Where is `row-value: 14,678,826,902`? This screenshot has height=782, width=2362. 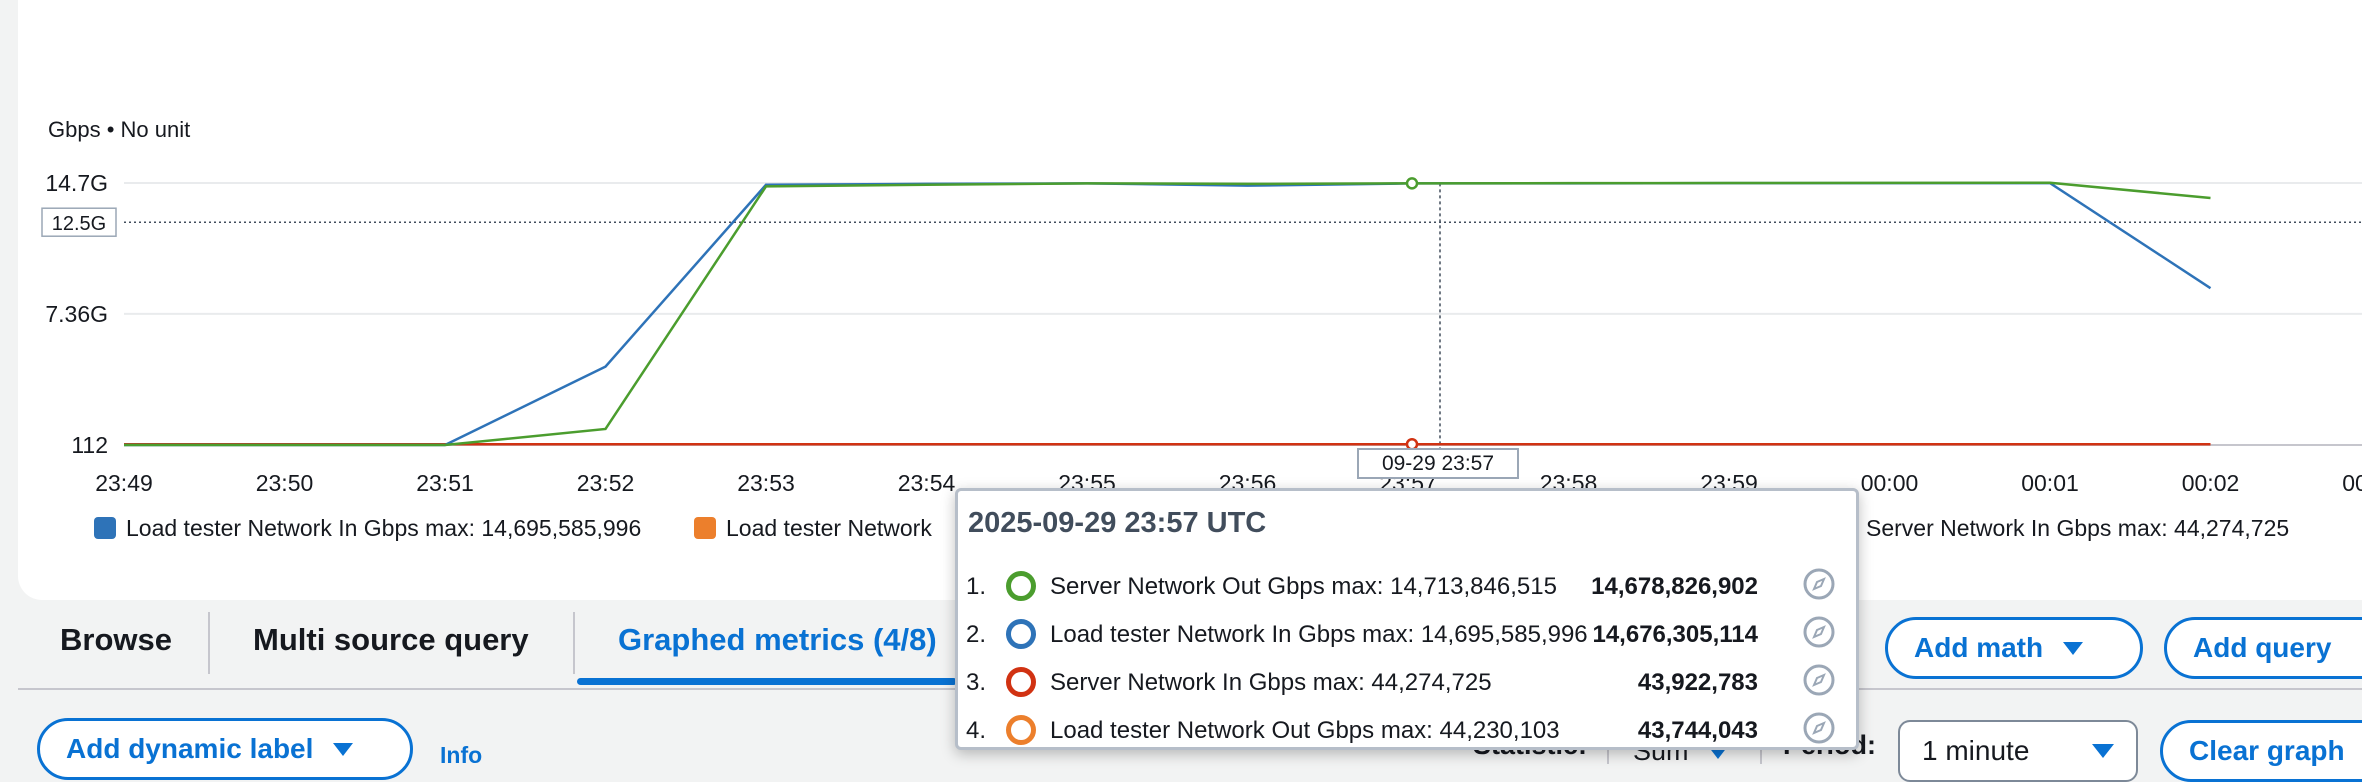
row-value: 14,678,826,902 is located at coordinates (1674, 587).